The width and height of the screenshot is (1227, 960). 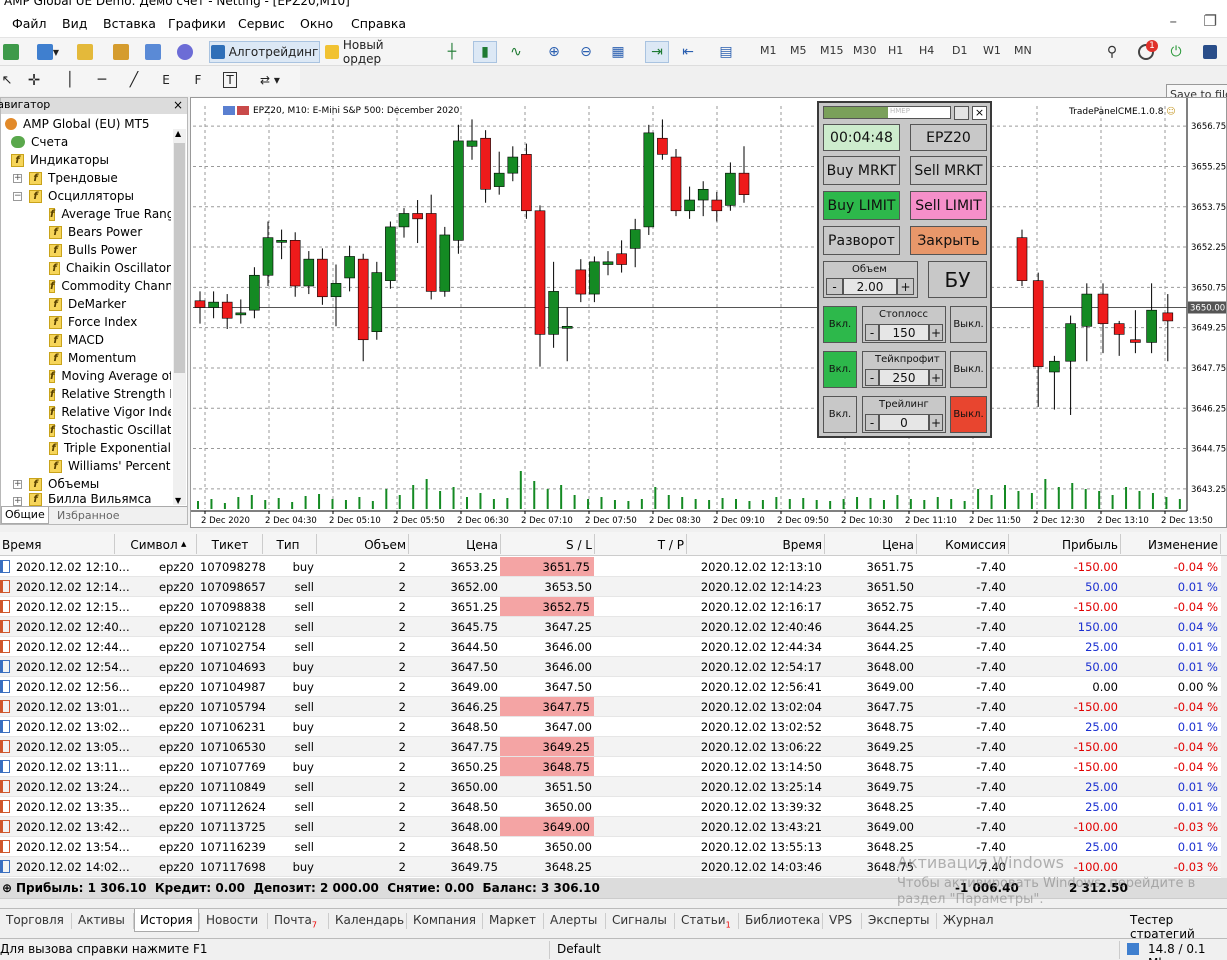 I want to click on tab-company: Компания, so click(x=444, y=920).